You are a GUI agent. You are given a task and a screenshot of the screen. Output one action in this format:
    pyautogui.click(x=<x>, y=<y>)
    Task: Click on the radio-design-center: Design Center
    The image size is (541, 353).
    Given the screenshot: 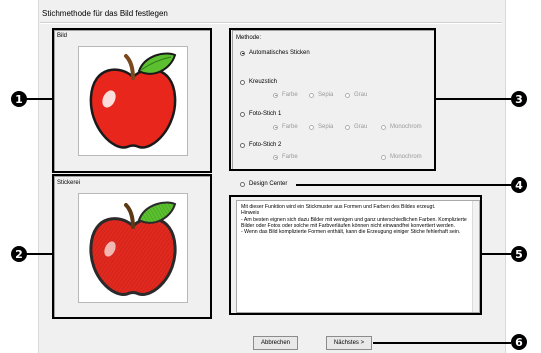 What is the action you would take?
    pyautogui.click(x=263, y=184)
    